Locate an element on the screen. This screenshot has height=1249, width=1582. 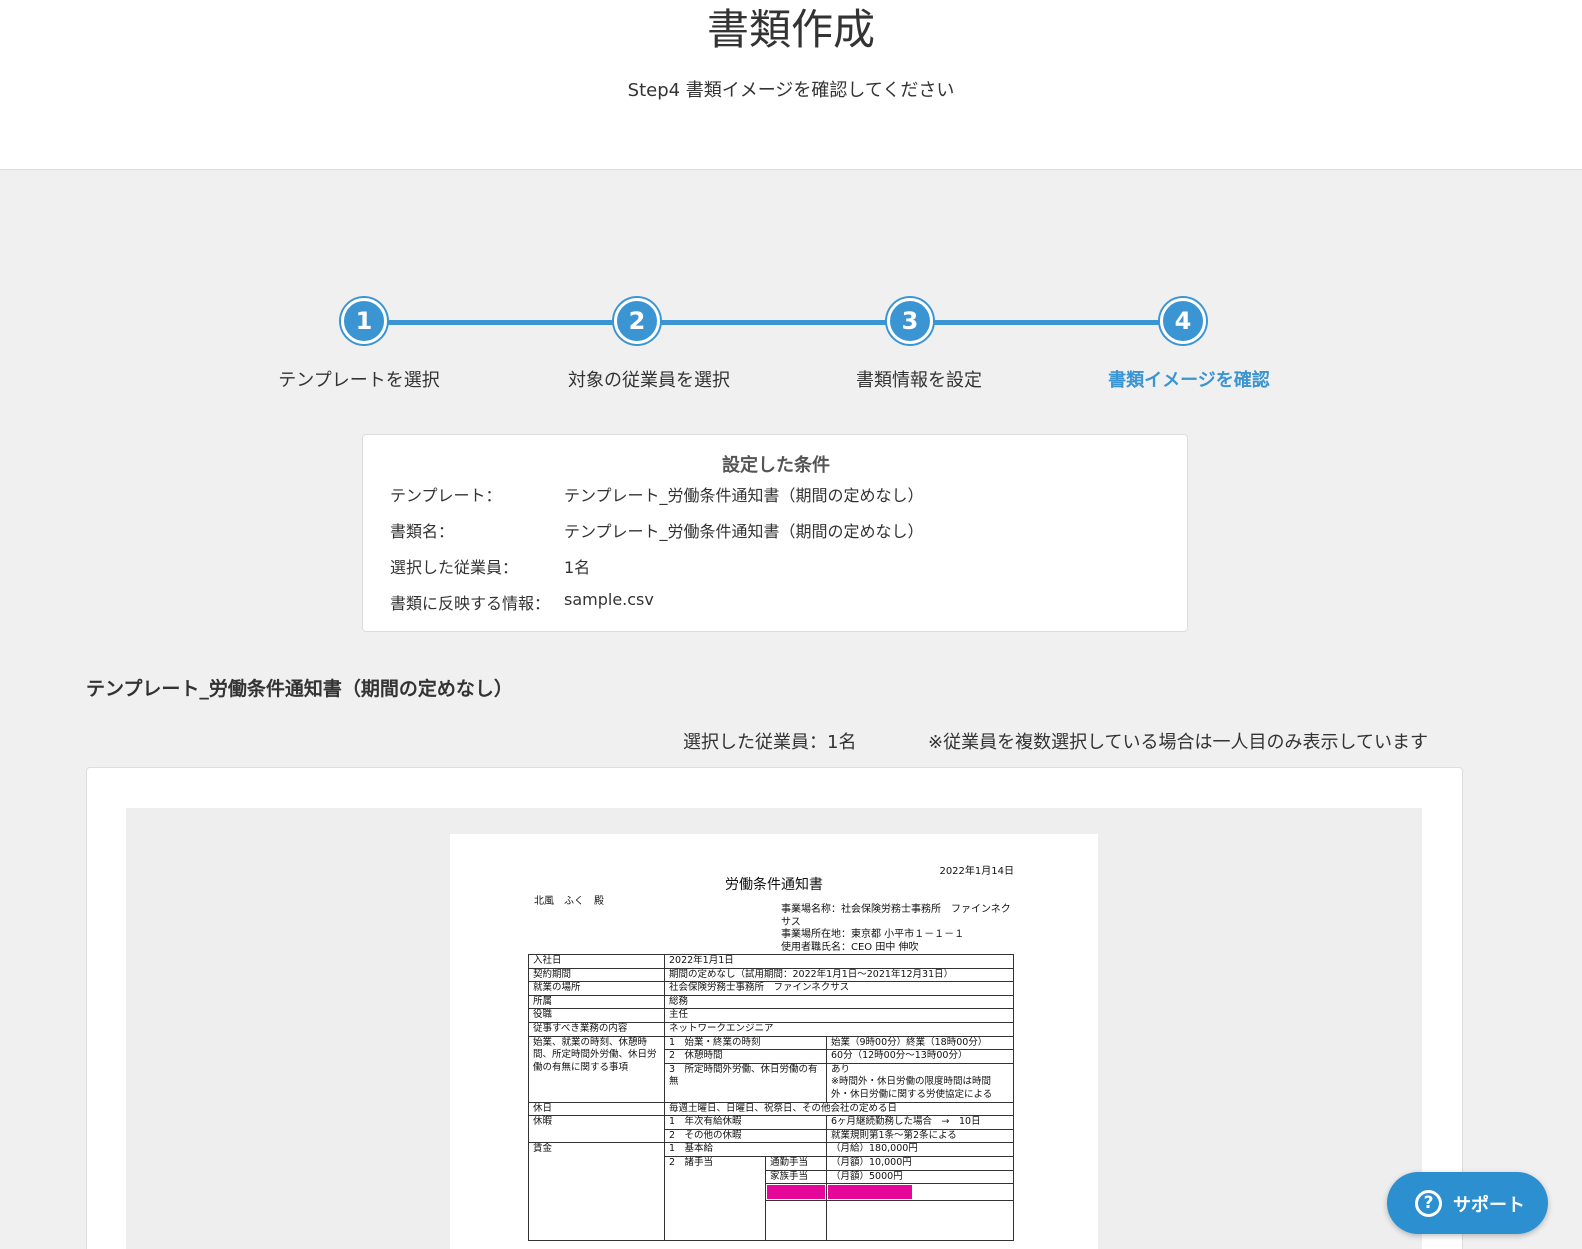
row-value: 2022年1月1日 is located at coordinates (839, 961).